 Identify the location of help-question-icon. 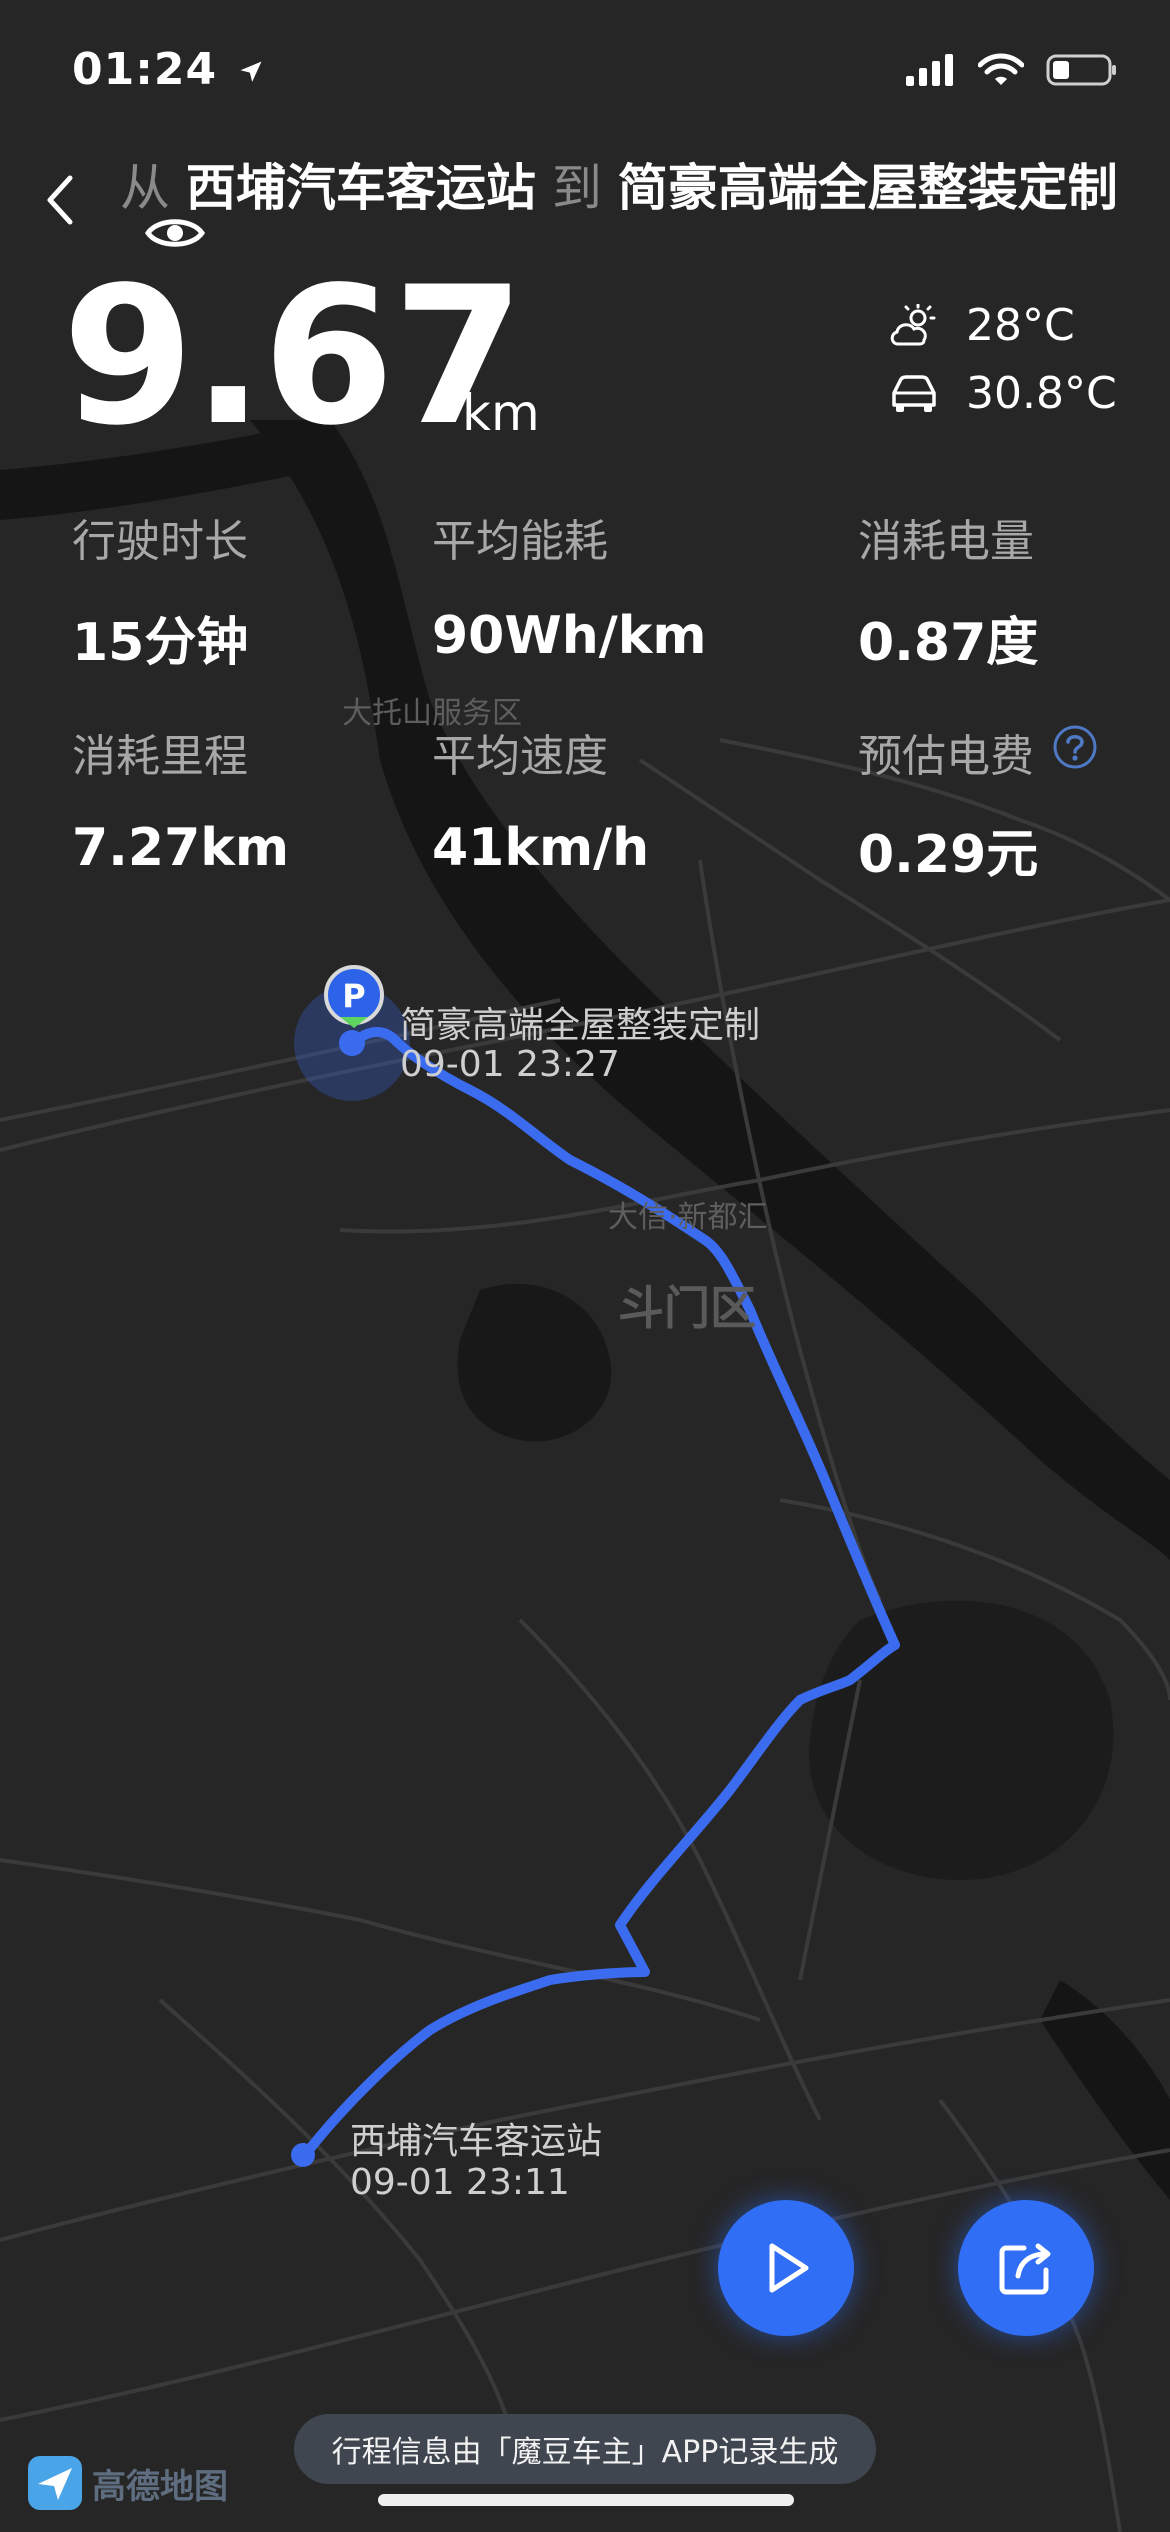
(1075, 747).